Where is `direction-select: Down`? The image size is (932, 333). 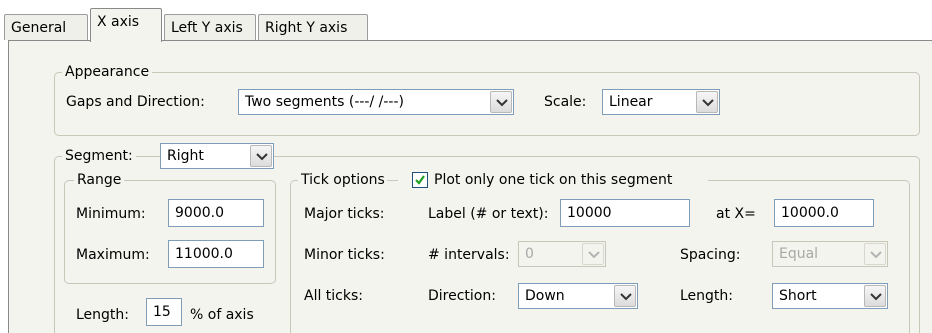
direction-select: Down is located at coordinates (578, 296).